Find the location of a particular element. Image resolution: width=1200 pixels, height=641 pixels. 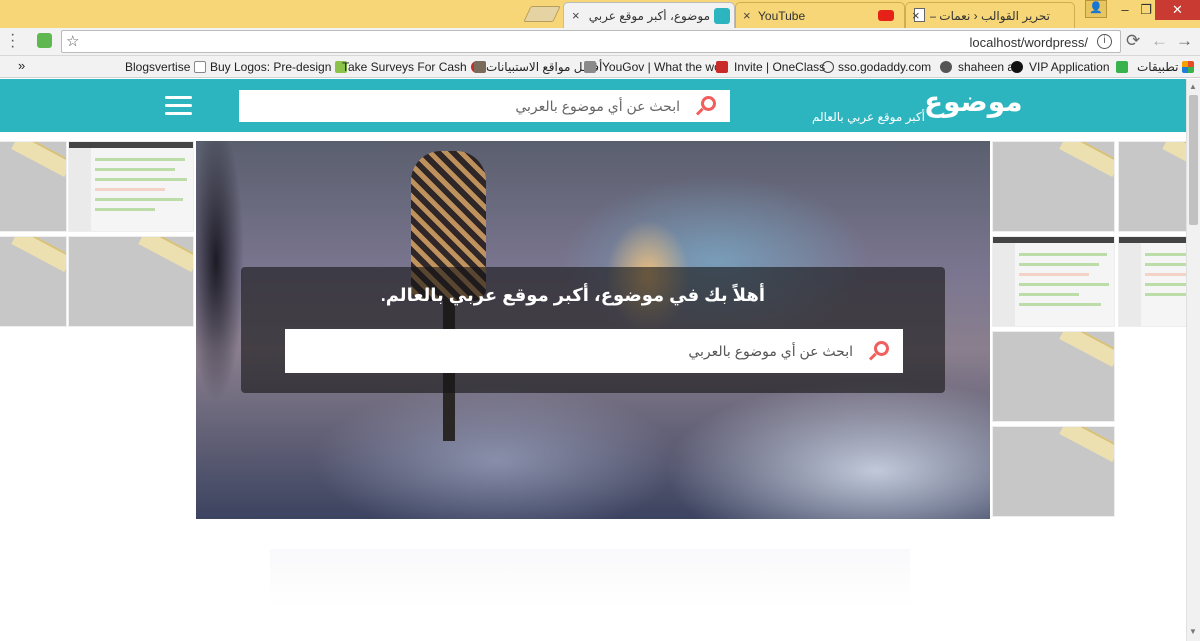

bookmarks-overflow-button: » is located at coordinates (21, 65).